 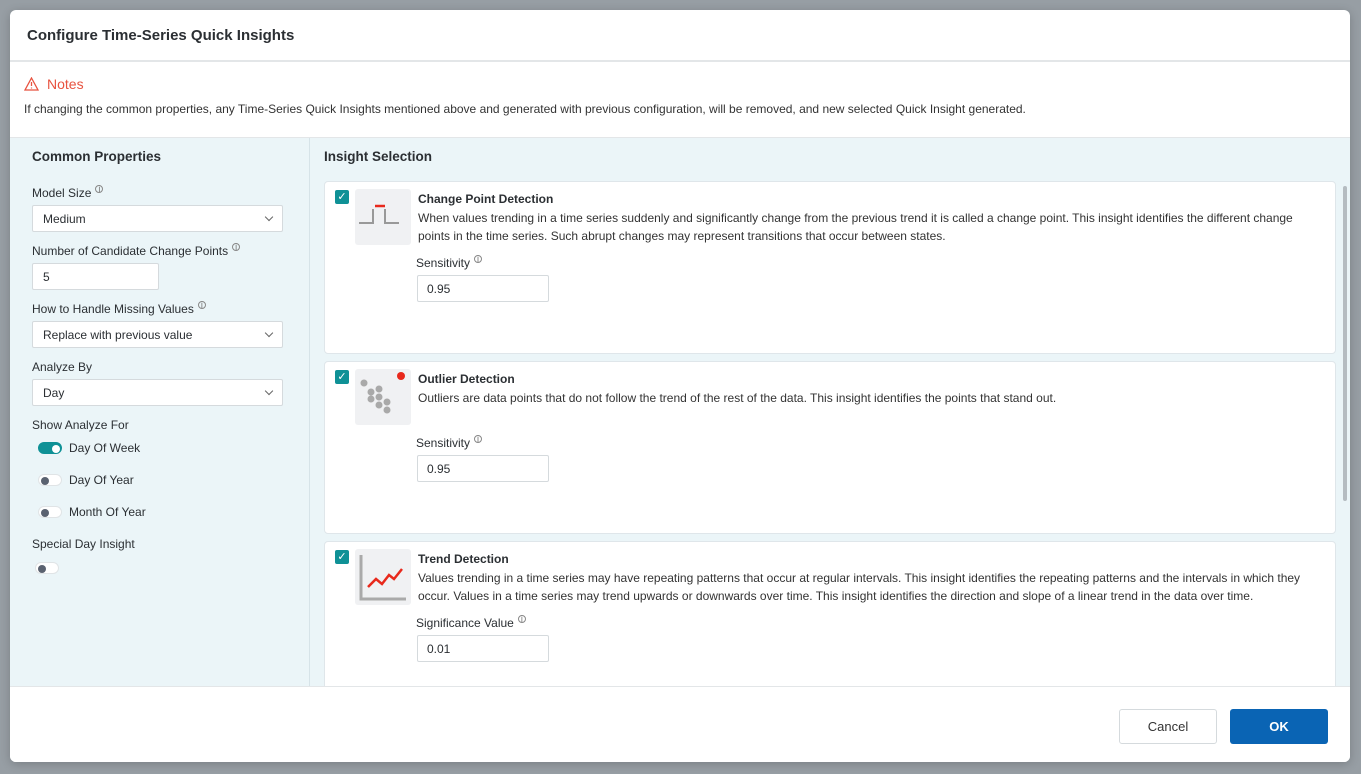 What do you see at coordinates (1168, 726) in the screenshot?
I see `cancel-button: Cancel` at bounding box center [1168, 726].